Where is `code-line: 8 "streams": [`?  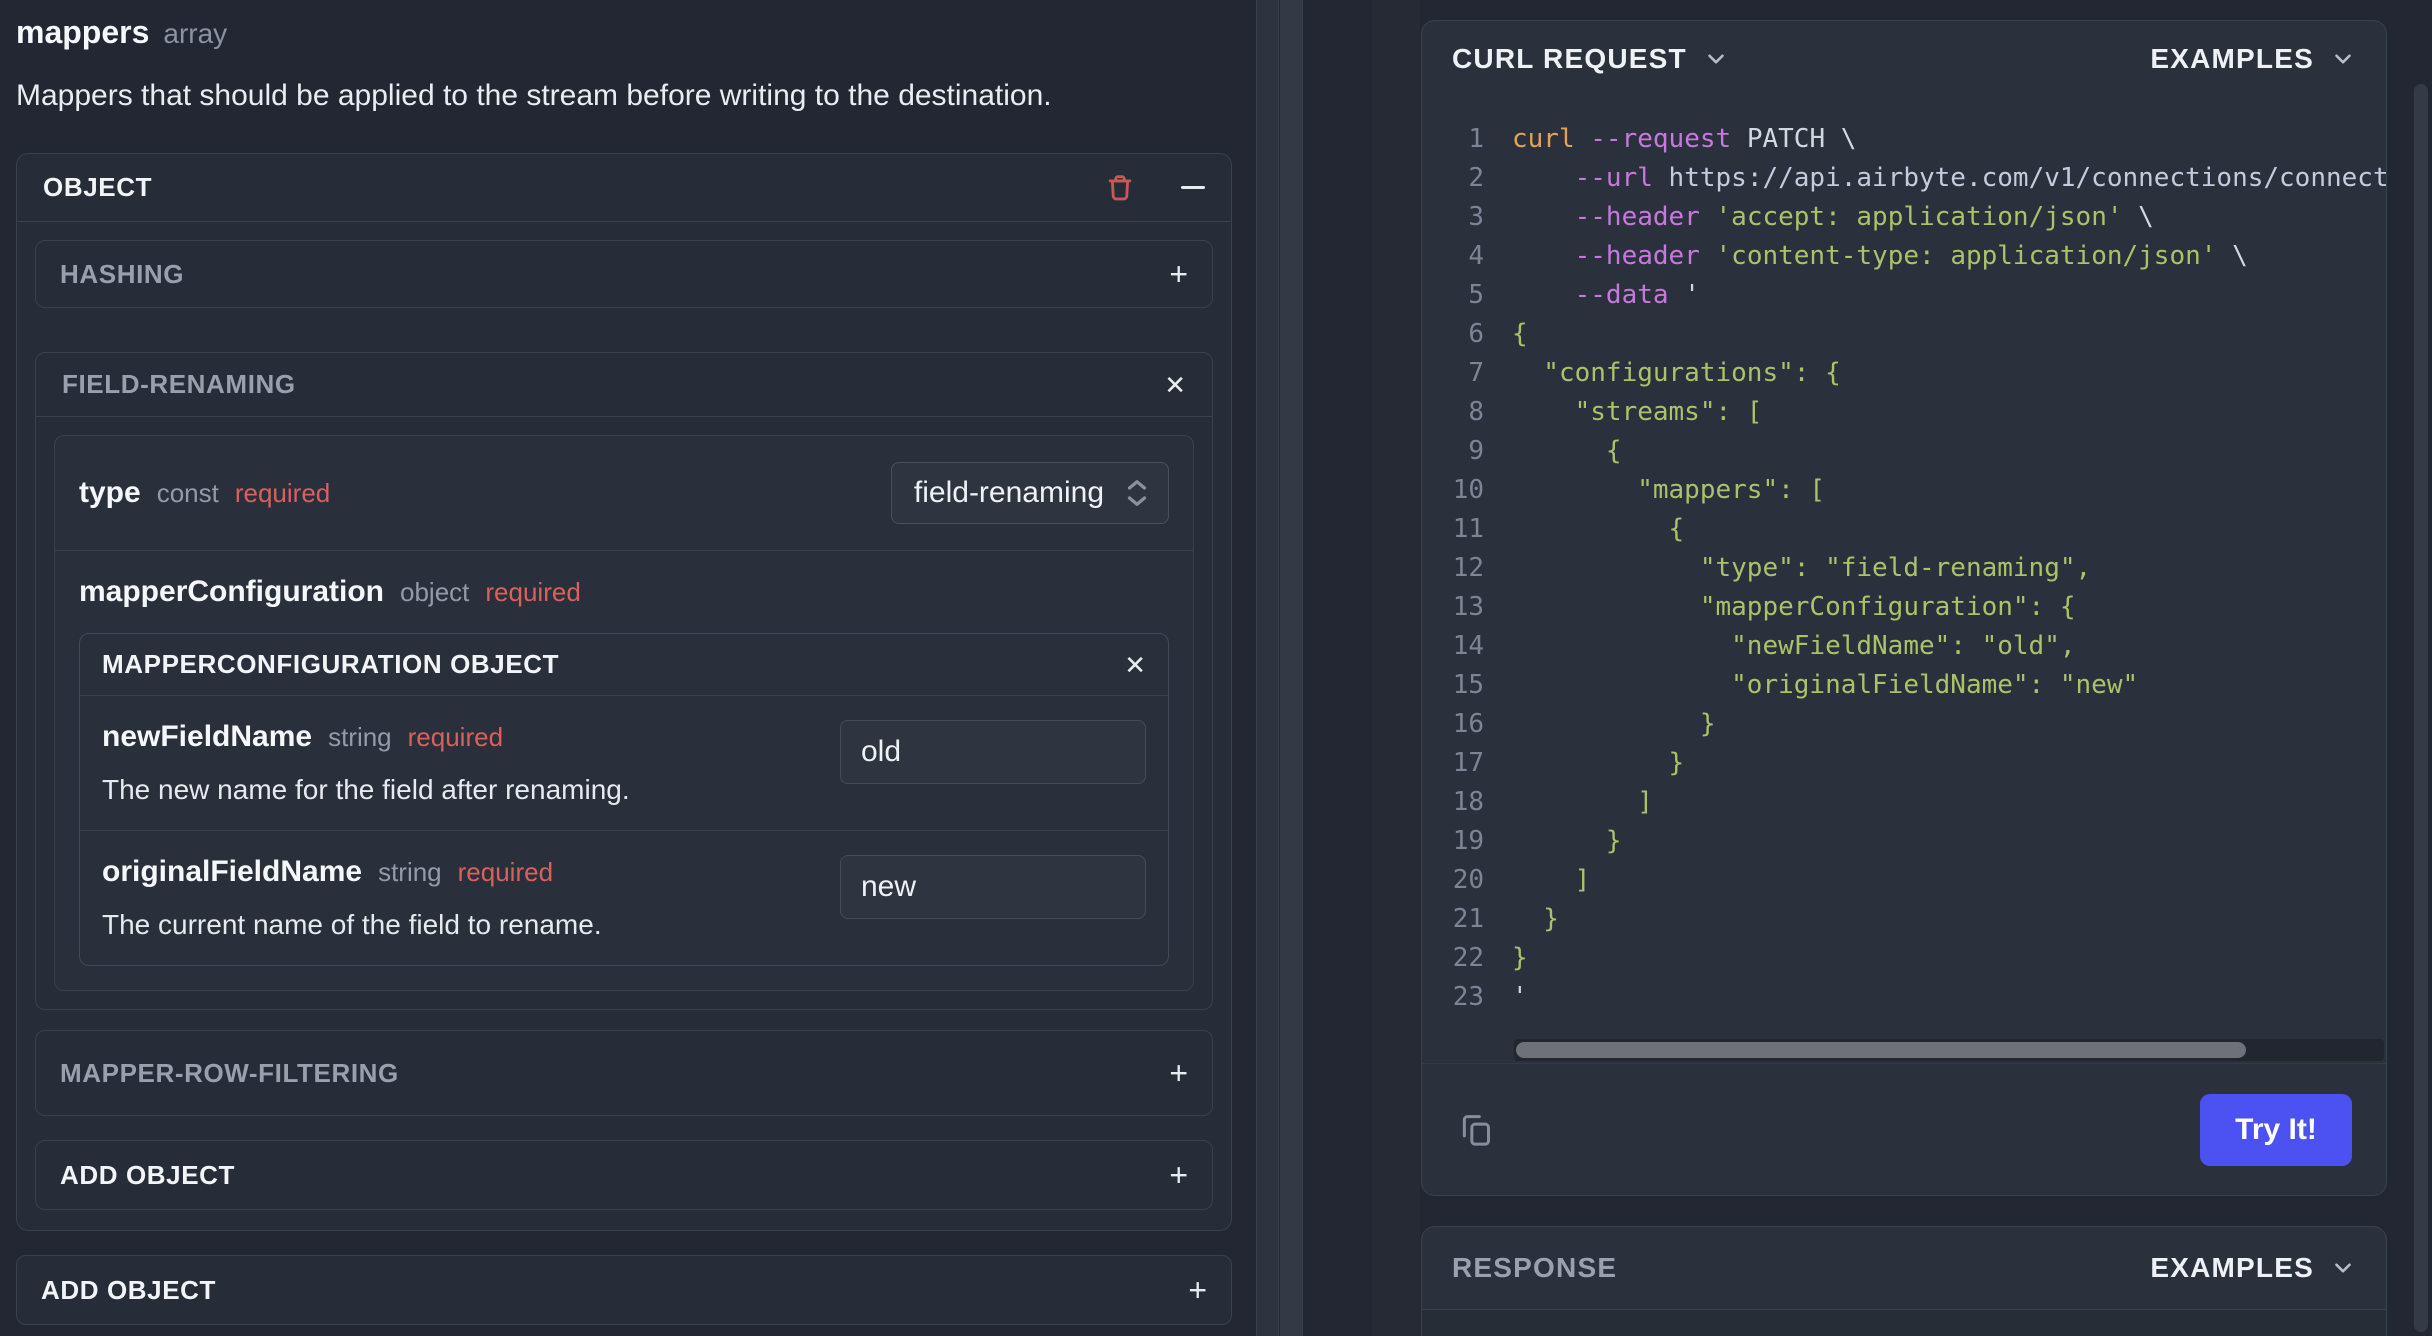
code-line: 8 "streams": [ is located at coordinates (1904, 411).